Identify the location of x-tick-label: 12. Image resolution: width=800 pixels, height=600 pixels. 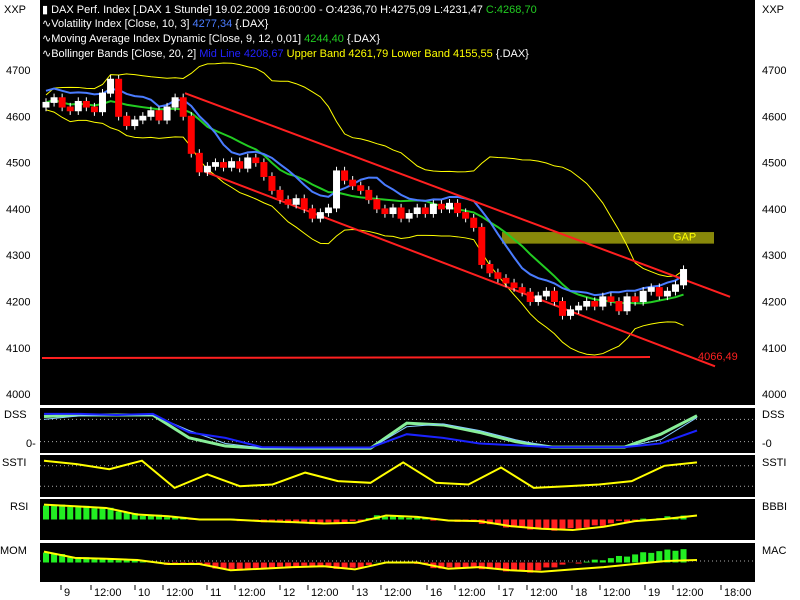
(289, 593).